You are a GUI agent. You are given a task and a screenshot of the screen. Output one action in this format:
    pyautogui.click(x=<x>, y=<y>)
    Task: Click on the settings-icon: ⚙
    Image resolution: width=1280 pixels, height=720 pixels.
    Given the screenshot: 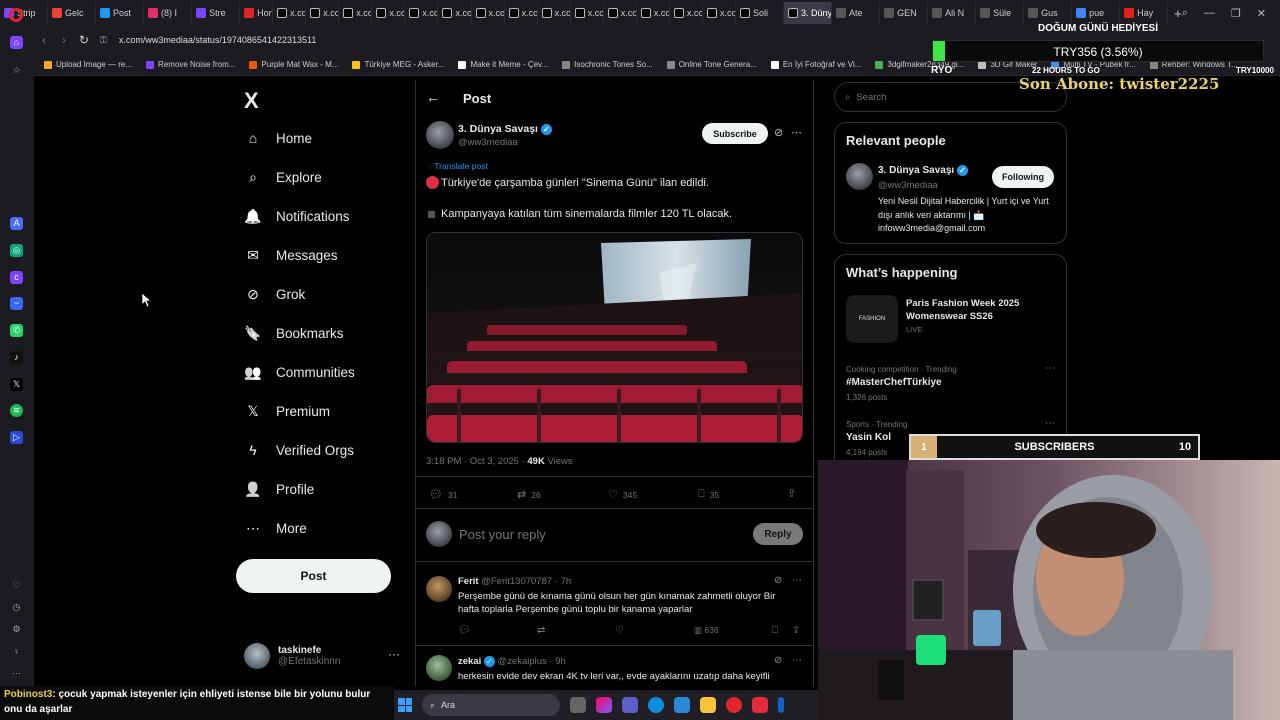 What is the action you would take?
    pyautogui.click(x=16, y=629)
    